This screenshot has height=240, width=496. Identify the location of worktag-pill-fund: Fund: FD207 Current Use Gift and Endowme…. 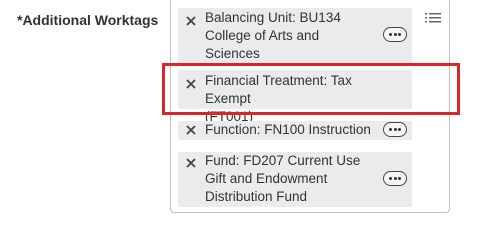
(295, 179).